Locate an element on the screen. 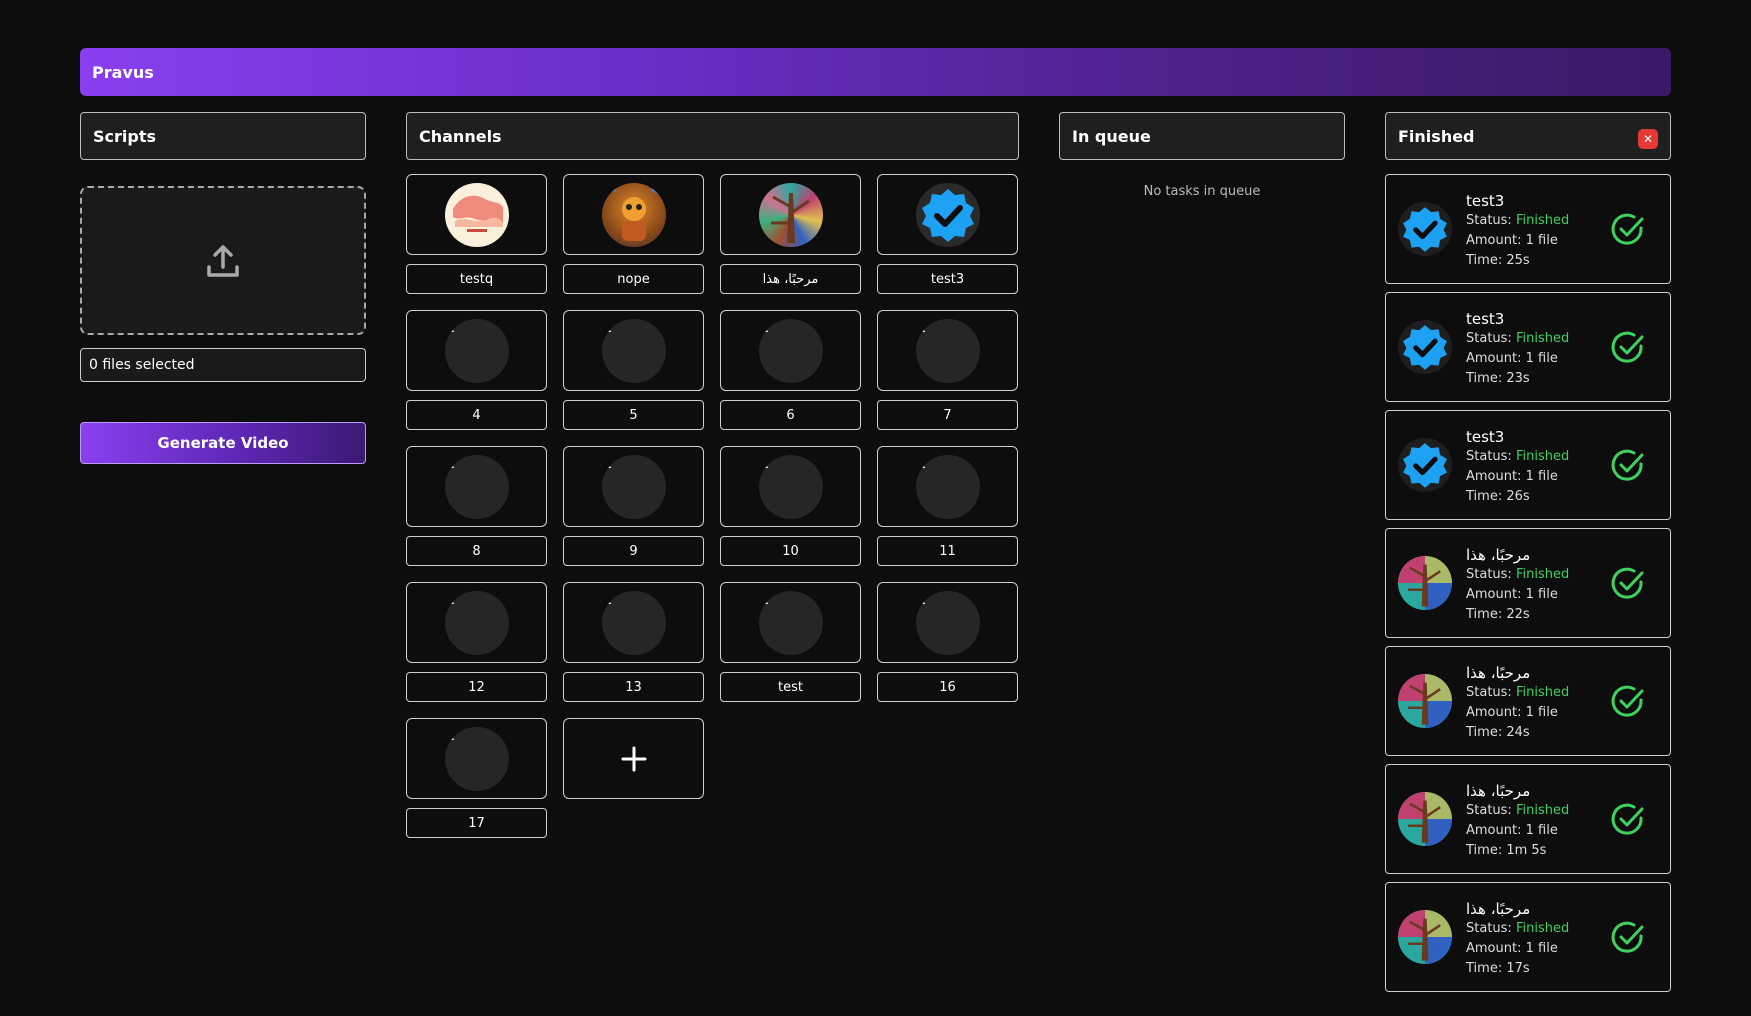 This screenshot has height=1016, width=1751. add-channel-card is located at coordinates (633, 786).